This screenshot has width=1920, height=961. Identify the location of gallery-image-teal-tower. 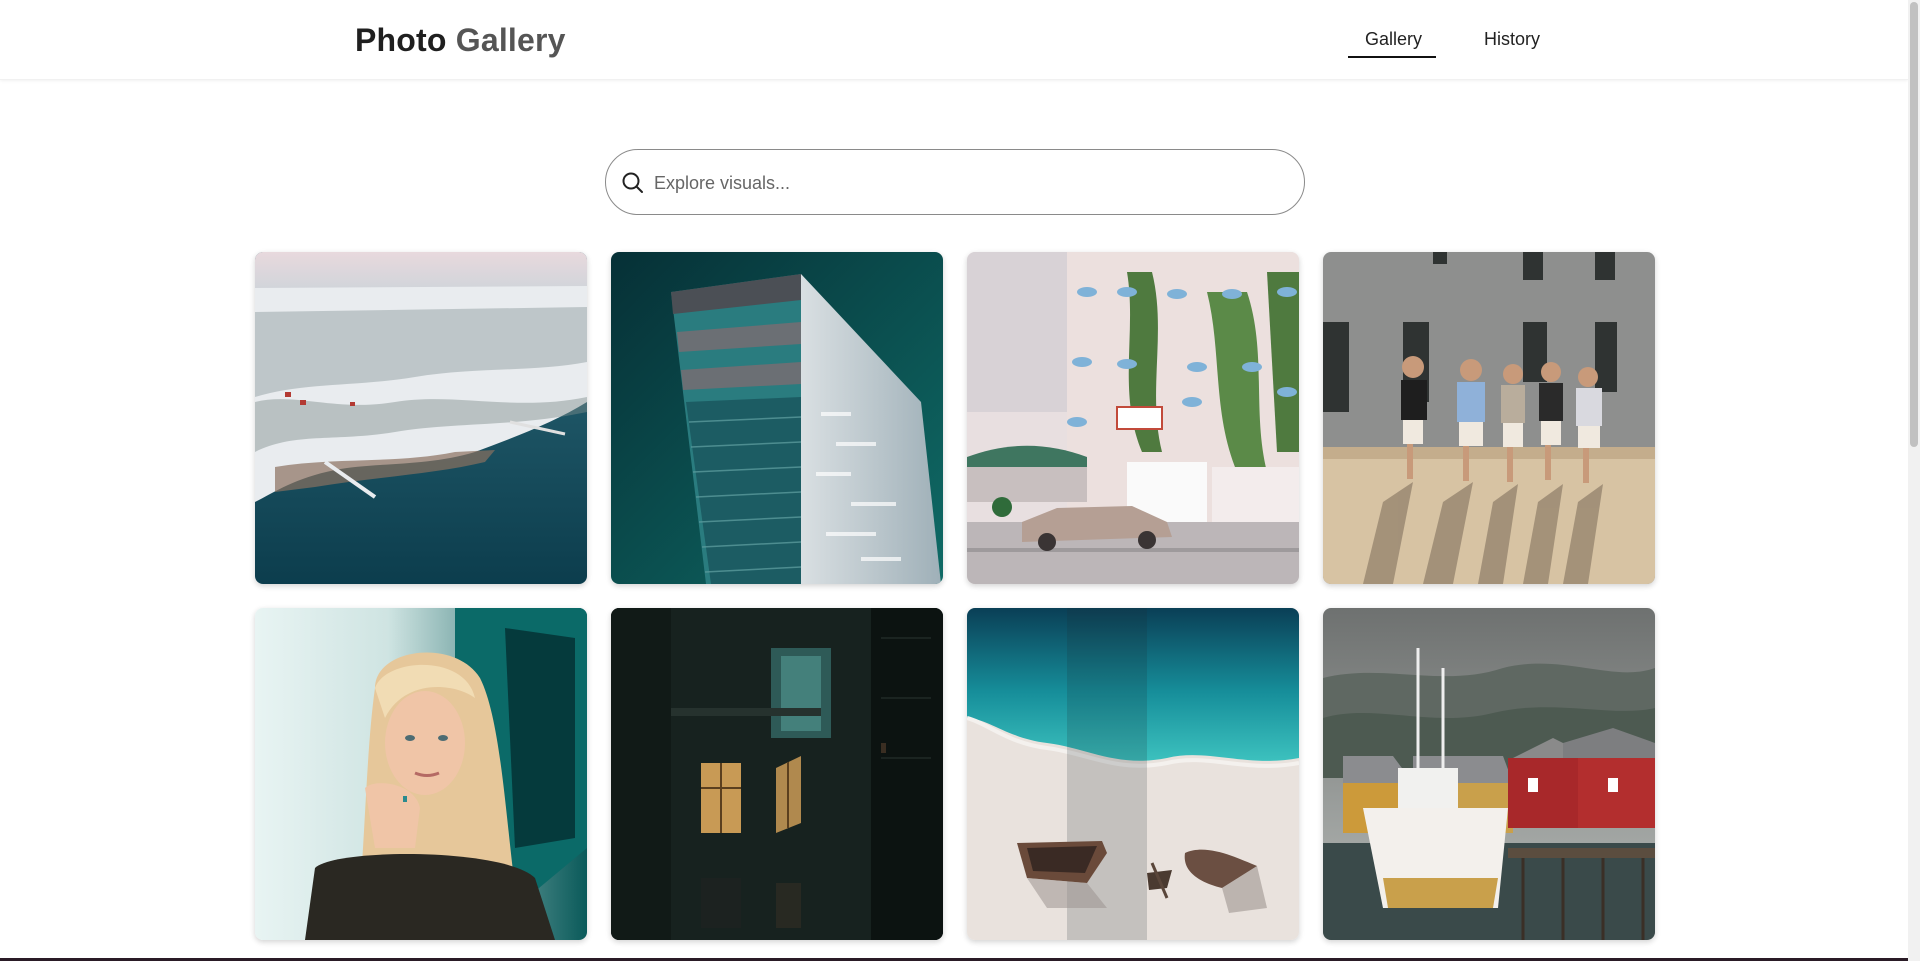
(777, 418).